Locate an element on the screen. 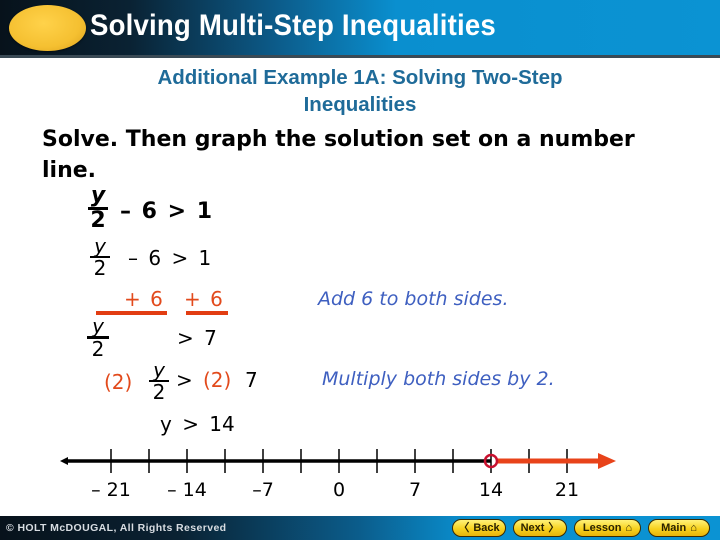 This screenshot has height=540, width=720. chevron-right-icon: 〉 is located at coordinates (554, 527).